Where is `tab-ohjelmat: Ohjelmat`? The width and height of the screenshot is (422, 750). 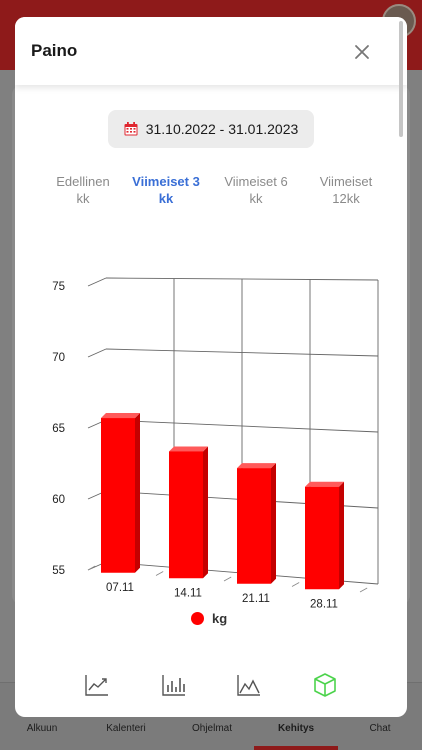
tab-ohjelmat: Ohjelmat is located at coordinates (212, 728).